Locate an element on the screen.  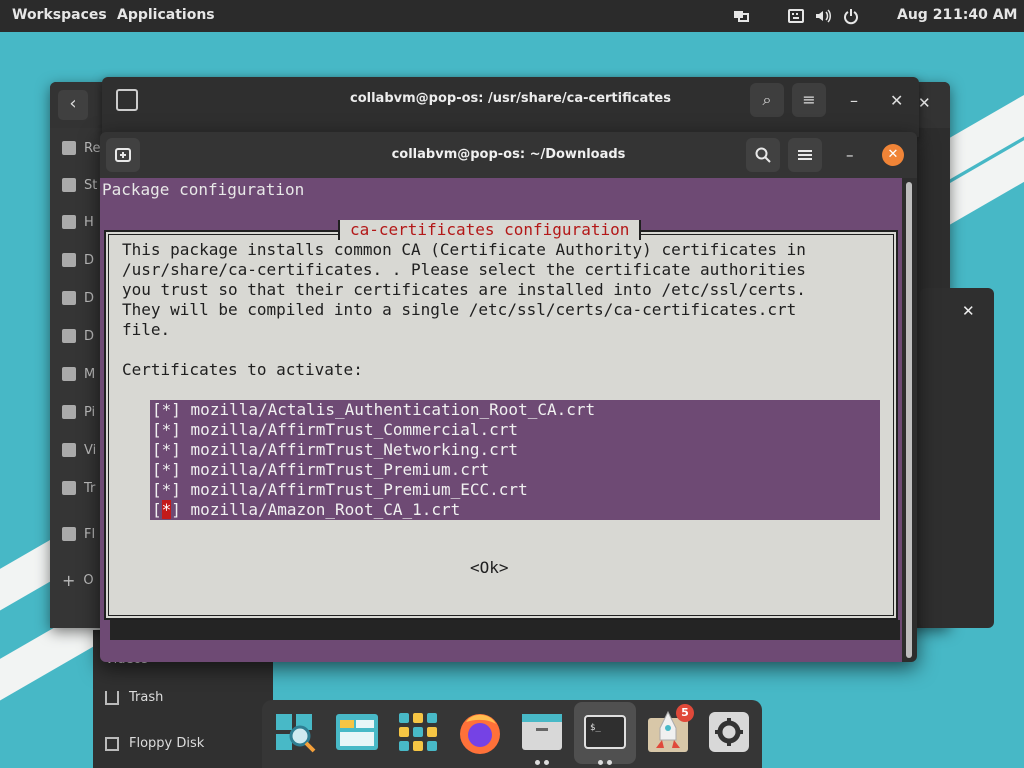
scrollbar is located at coordinates (909, 420).